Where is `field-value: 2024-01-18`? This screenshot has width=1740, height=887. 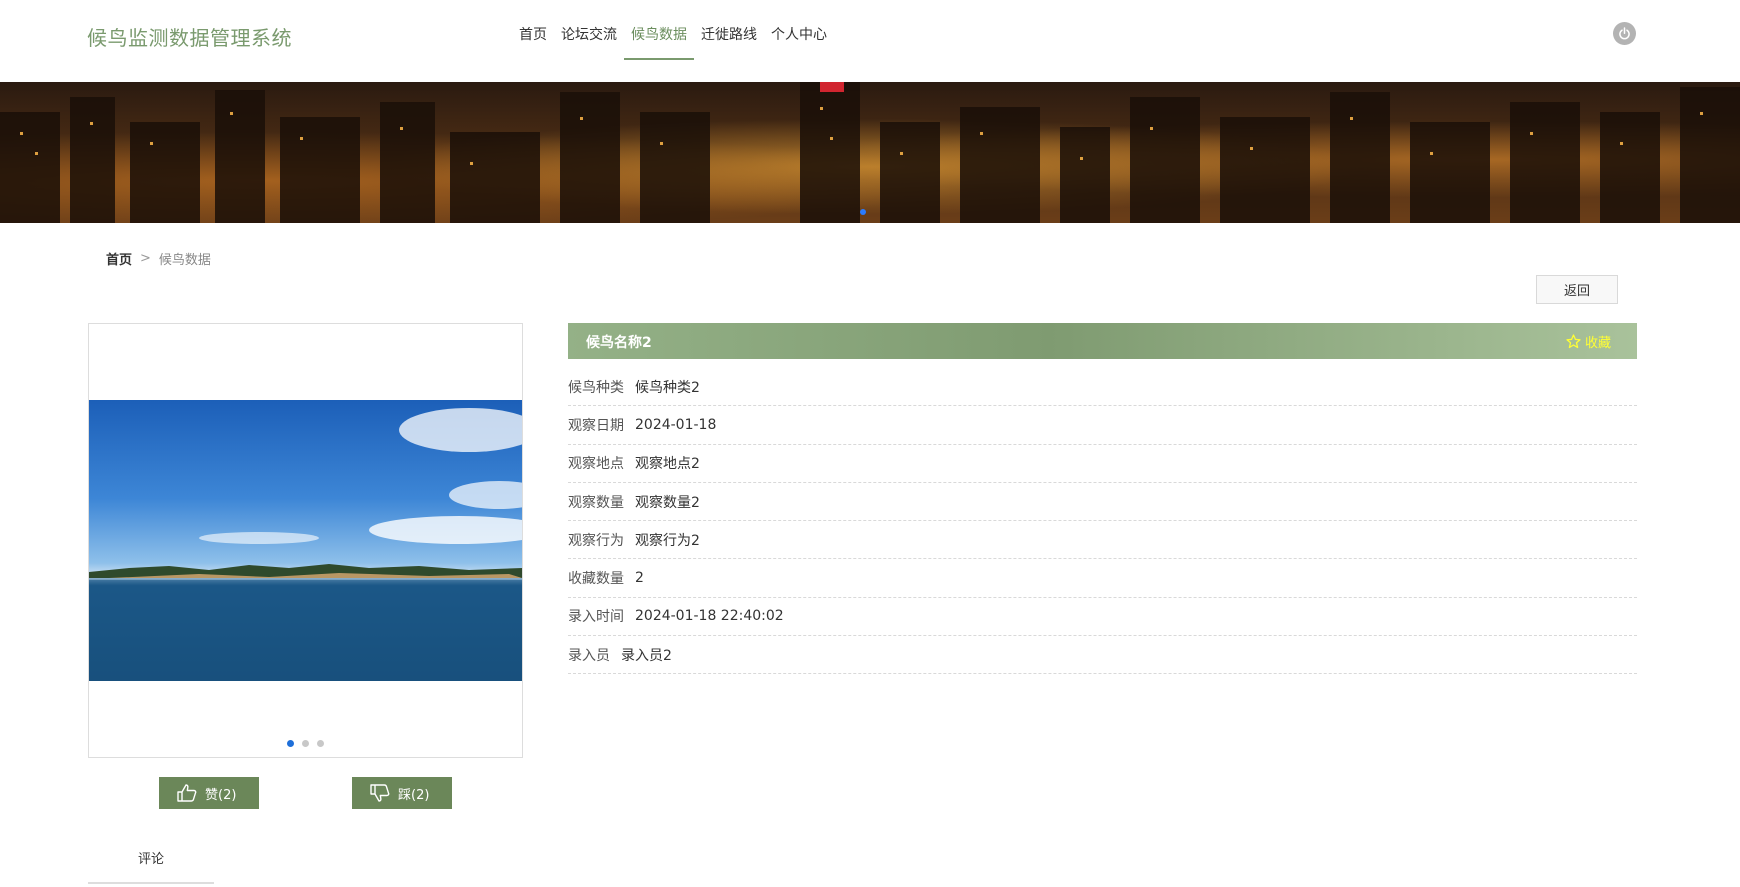 field-value: 2024-01-18 is located at coordinates (676, 424).